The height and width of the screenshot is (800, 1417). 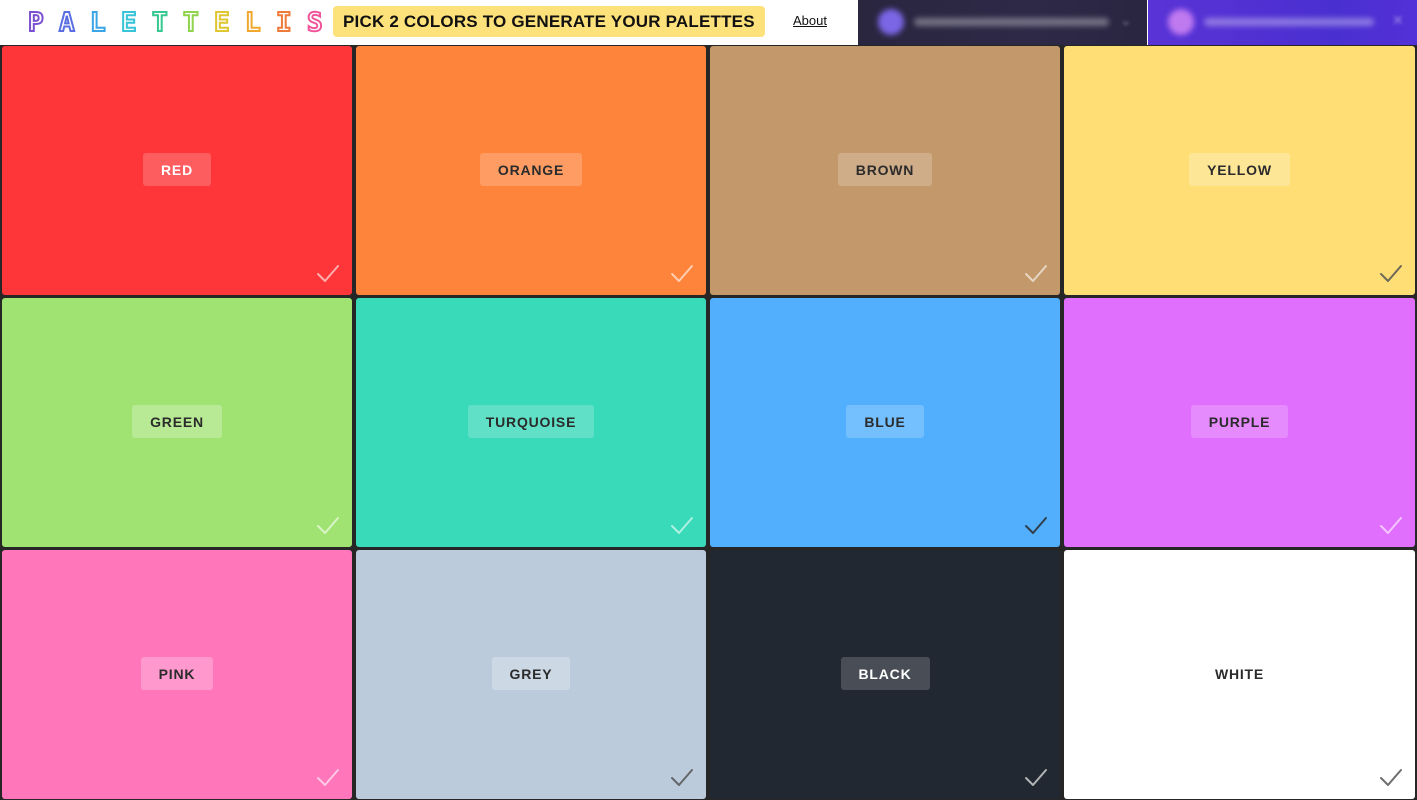 I want to click on about-link: About, so click(x=810, y=20).